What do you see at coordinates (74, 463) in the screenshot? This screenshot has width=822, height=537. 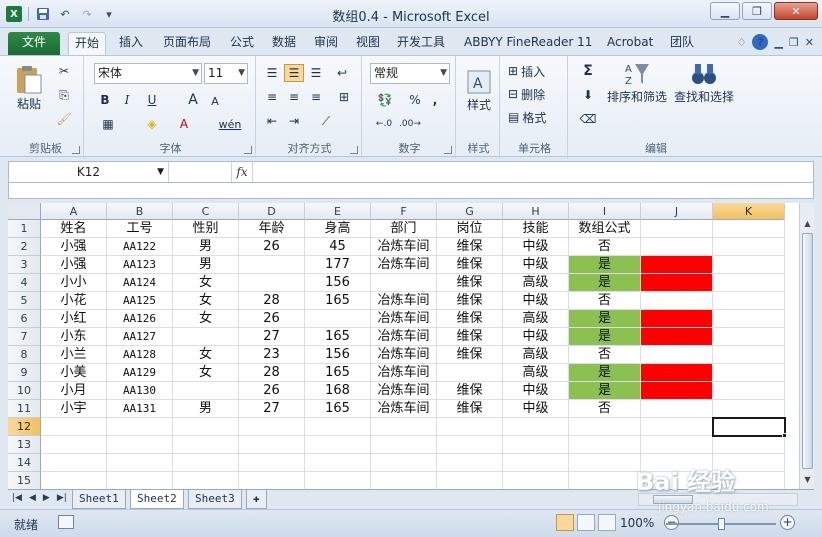 I see `cell-a14` at bounding box center [74, 463].